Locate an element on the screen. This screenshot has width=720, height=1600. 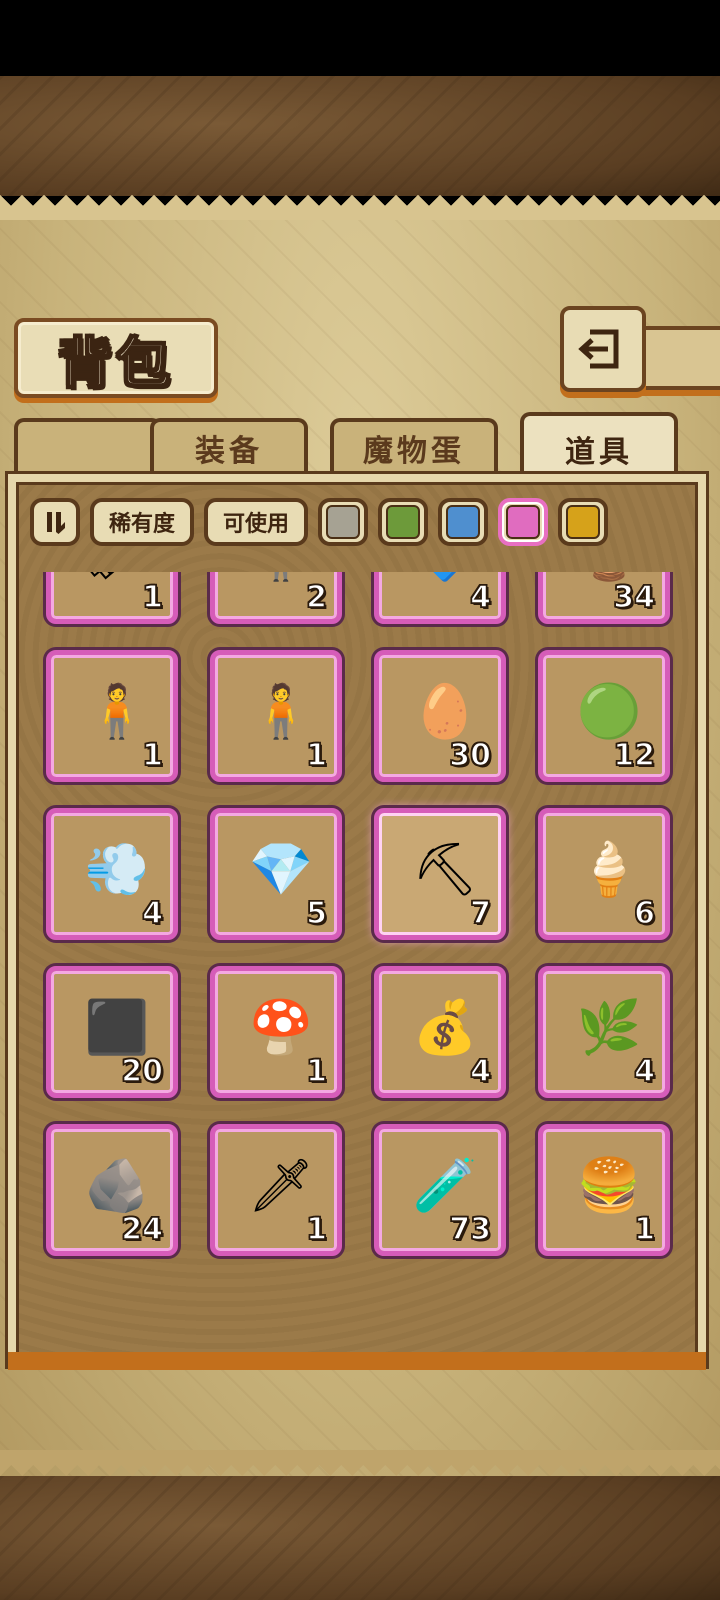
item-count: 7 is located at coordinates (480, 913).